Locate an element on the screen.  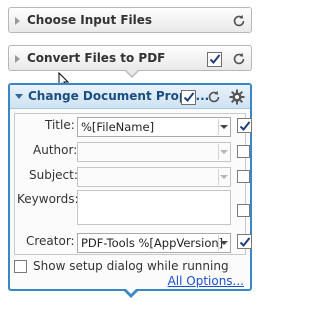
panel-title: Choose Input Files is located at coordinates (90, 20).